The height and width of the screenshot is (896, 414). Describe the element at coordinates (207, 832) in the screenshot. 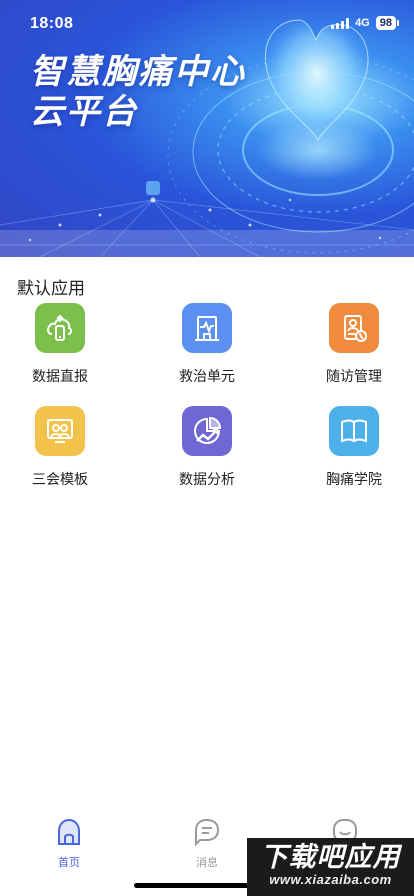

I see `message-icon` at that location.